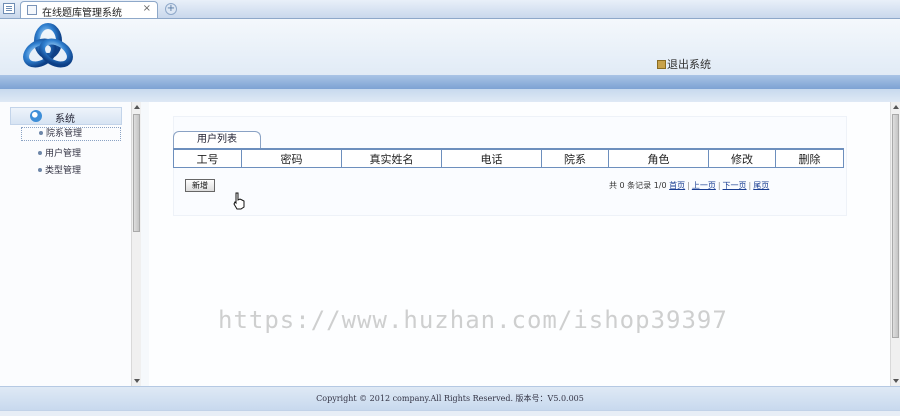  Describe the element at coordinates (491, 158) in the screenshot. I see `column-header-phone: 电话` at that location.